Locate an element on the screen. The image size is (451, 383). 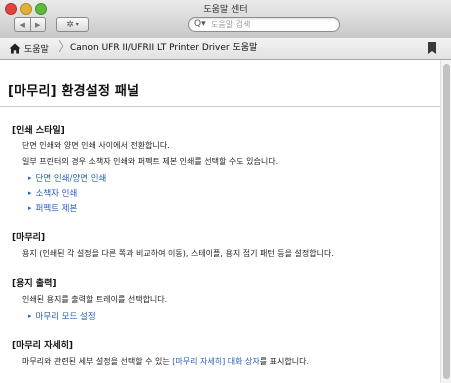
back-forward-group: ◀ ▶ is located at coordinates (30, 24).